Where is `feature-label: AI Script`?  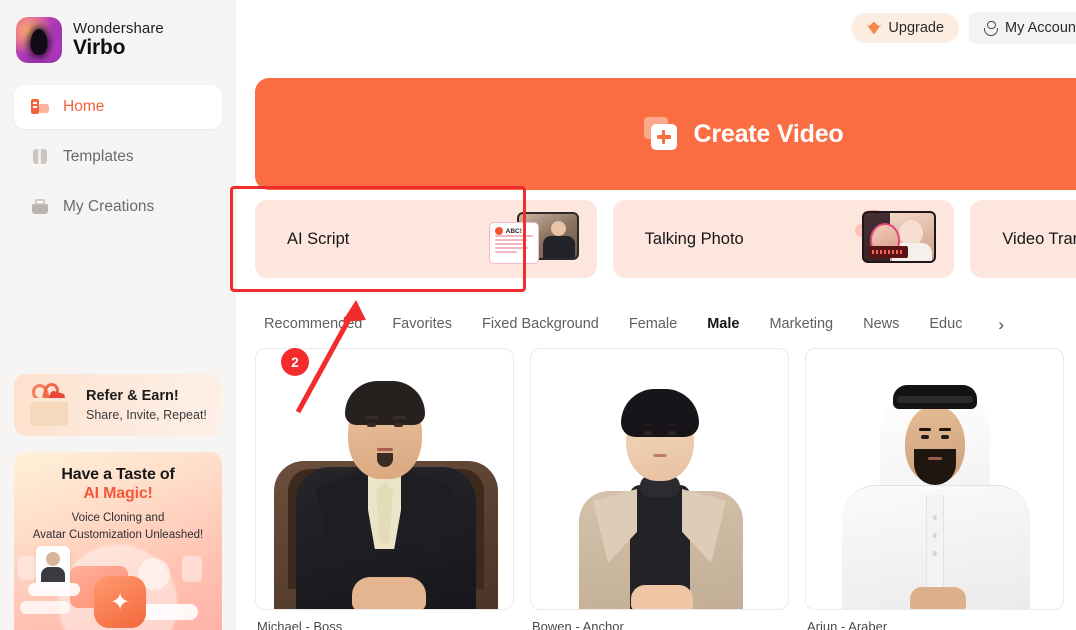 feature-label: AI Script is located at coordinates (318, 238).